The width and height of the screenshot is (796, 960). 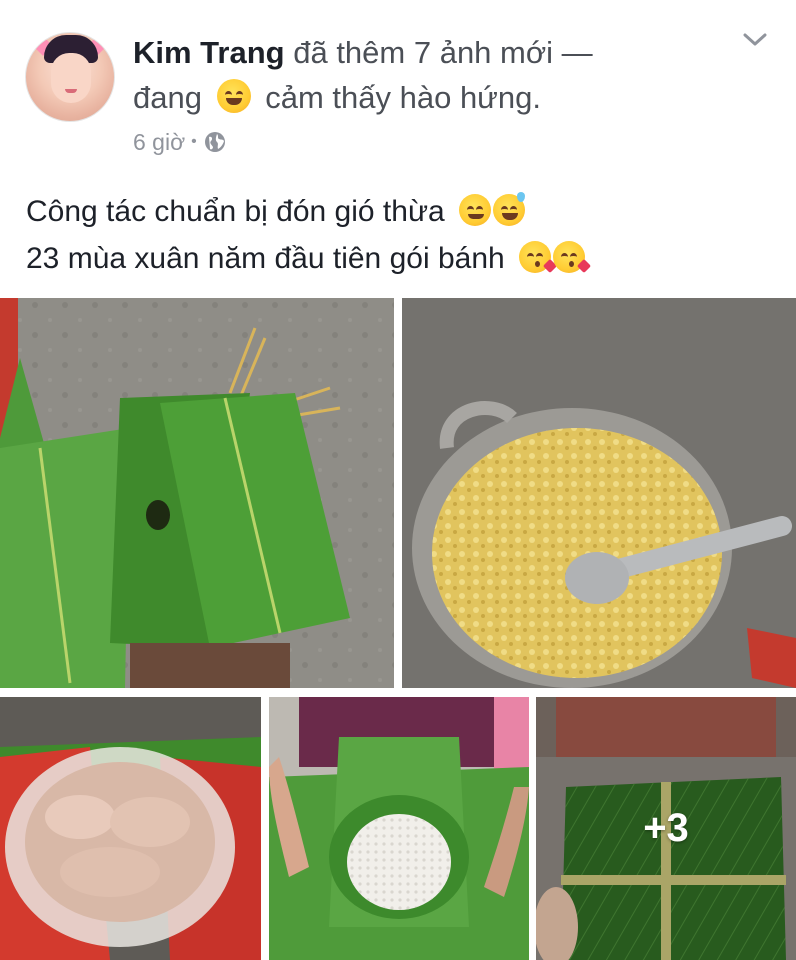 I want to click on grinning-face-icon, so click(x=233, y=96).